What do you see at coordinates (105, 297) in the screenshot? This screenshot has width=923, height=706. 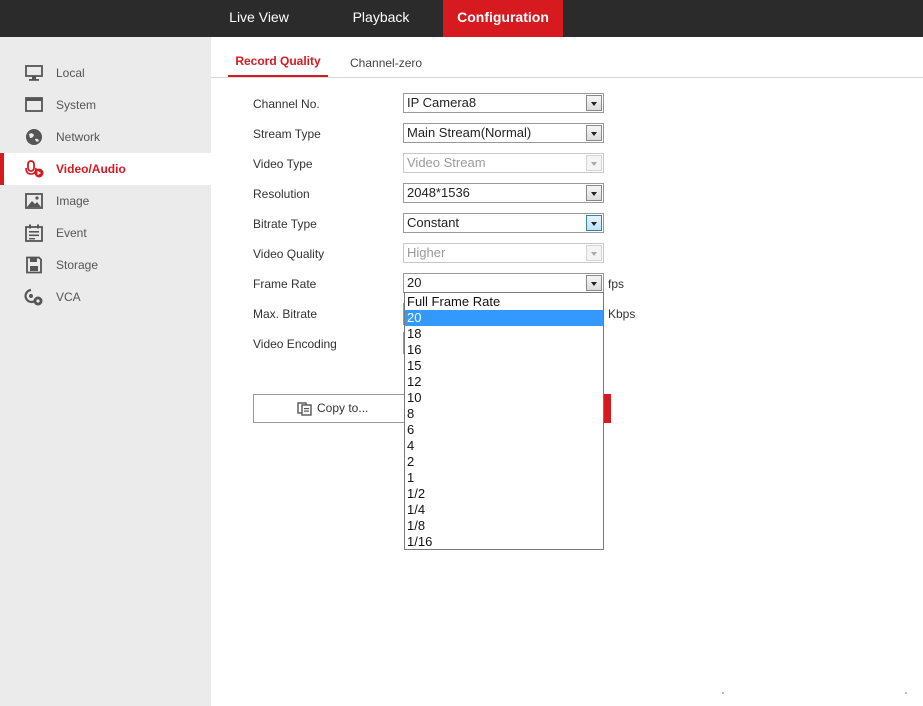 I see `sidebar-item-vca: VCA` at bounding box center [105, 297].